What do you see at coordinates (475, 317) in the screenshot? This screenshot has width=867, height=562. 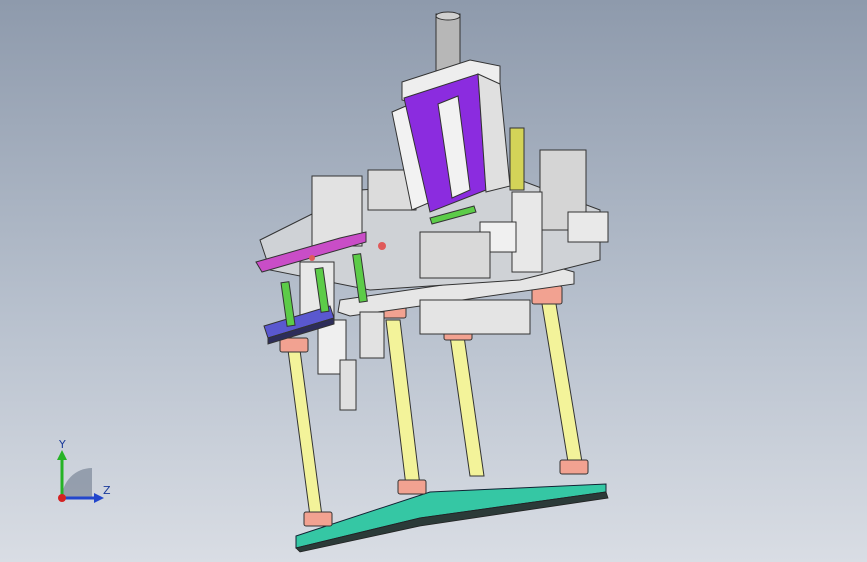 I see `cross-block` at bounding box center [475, 317].